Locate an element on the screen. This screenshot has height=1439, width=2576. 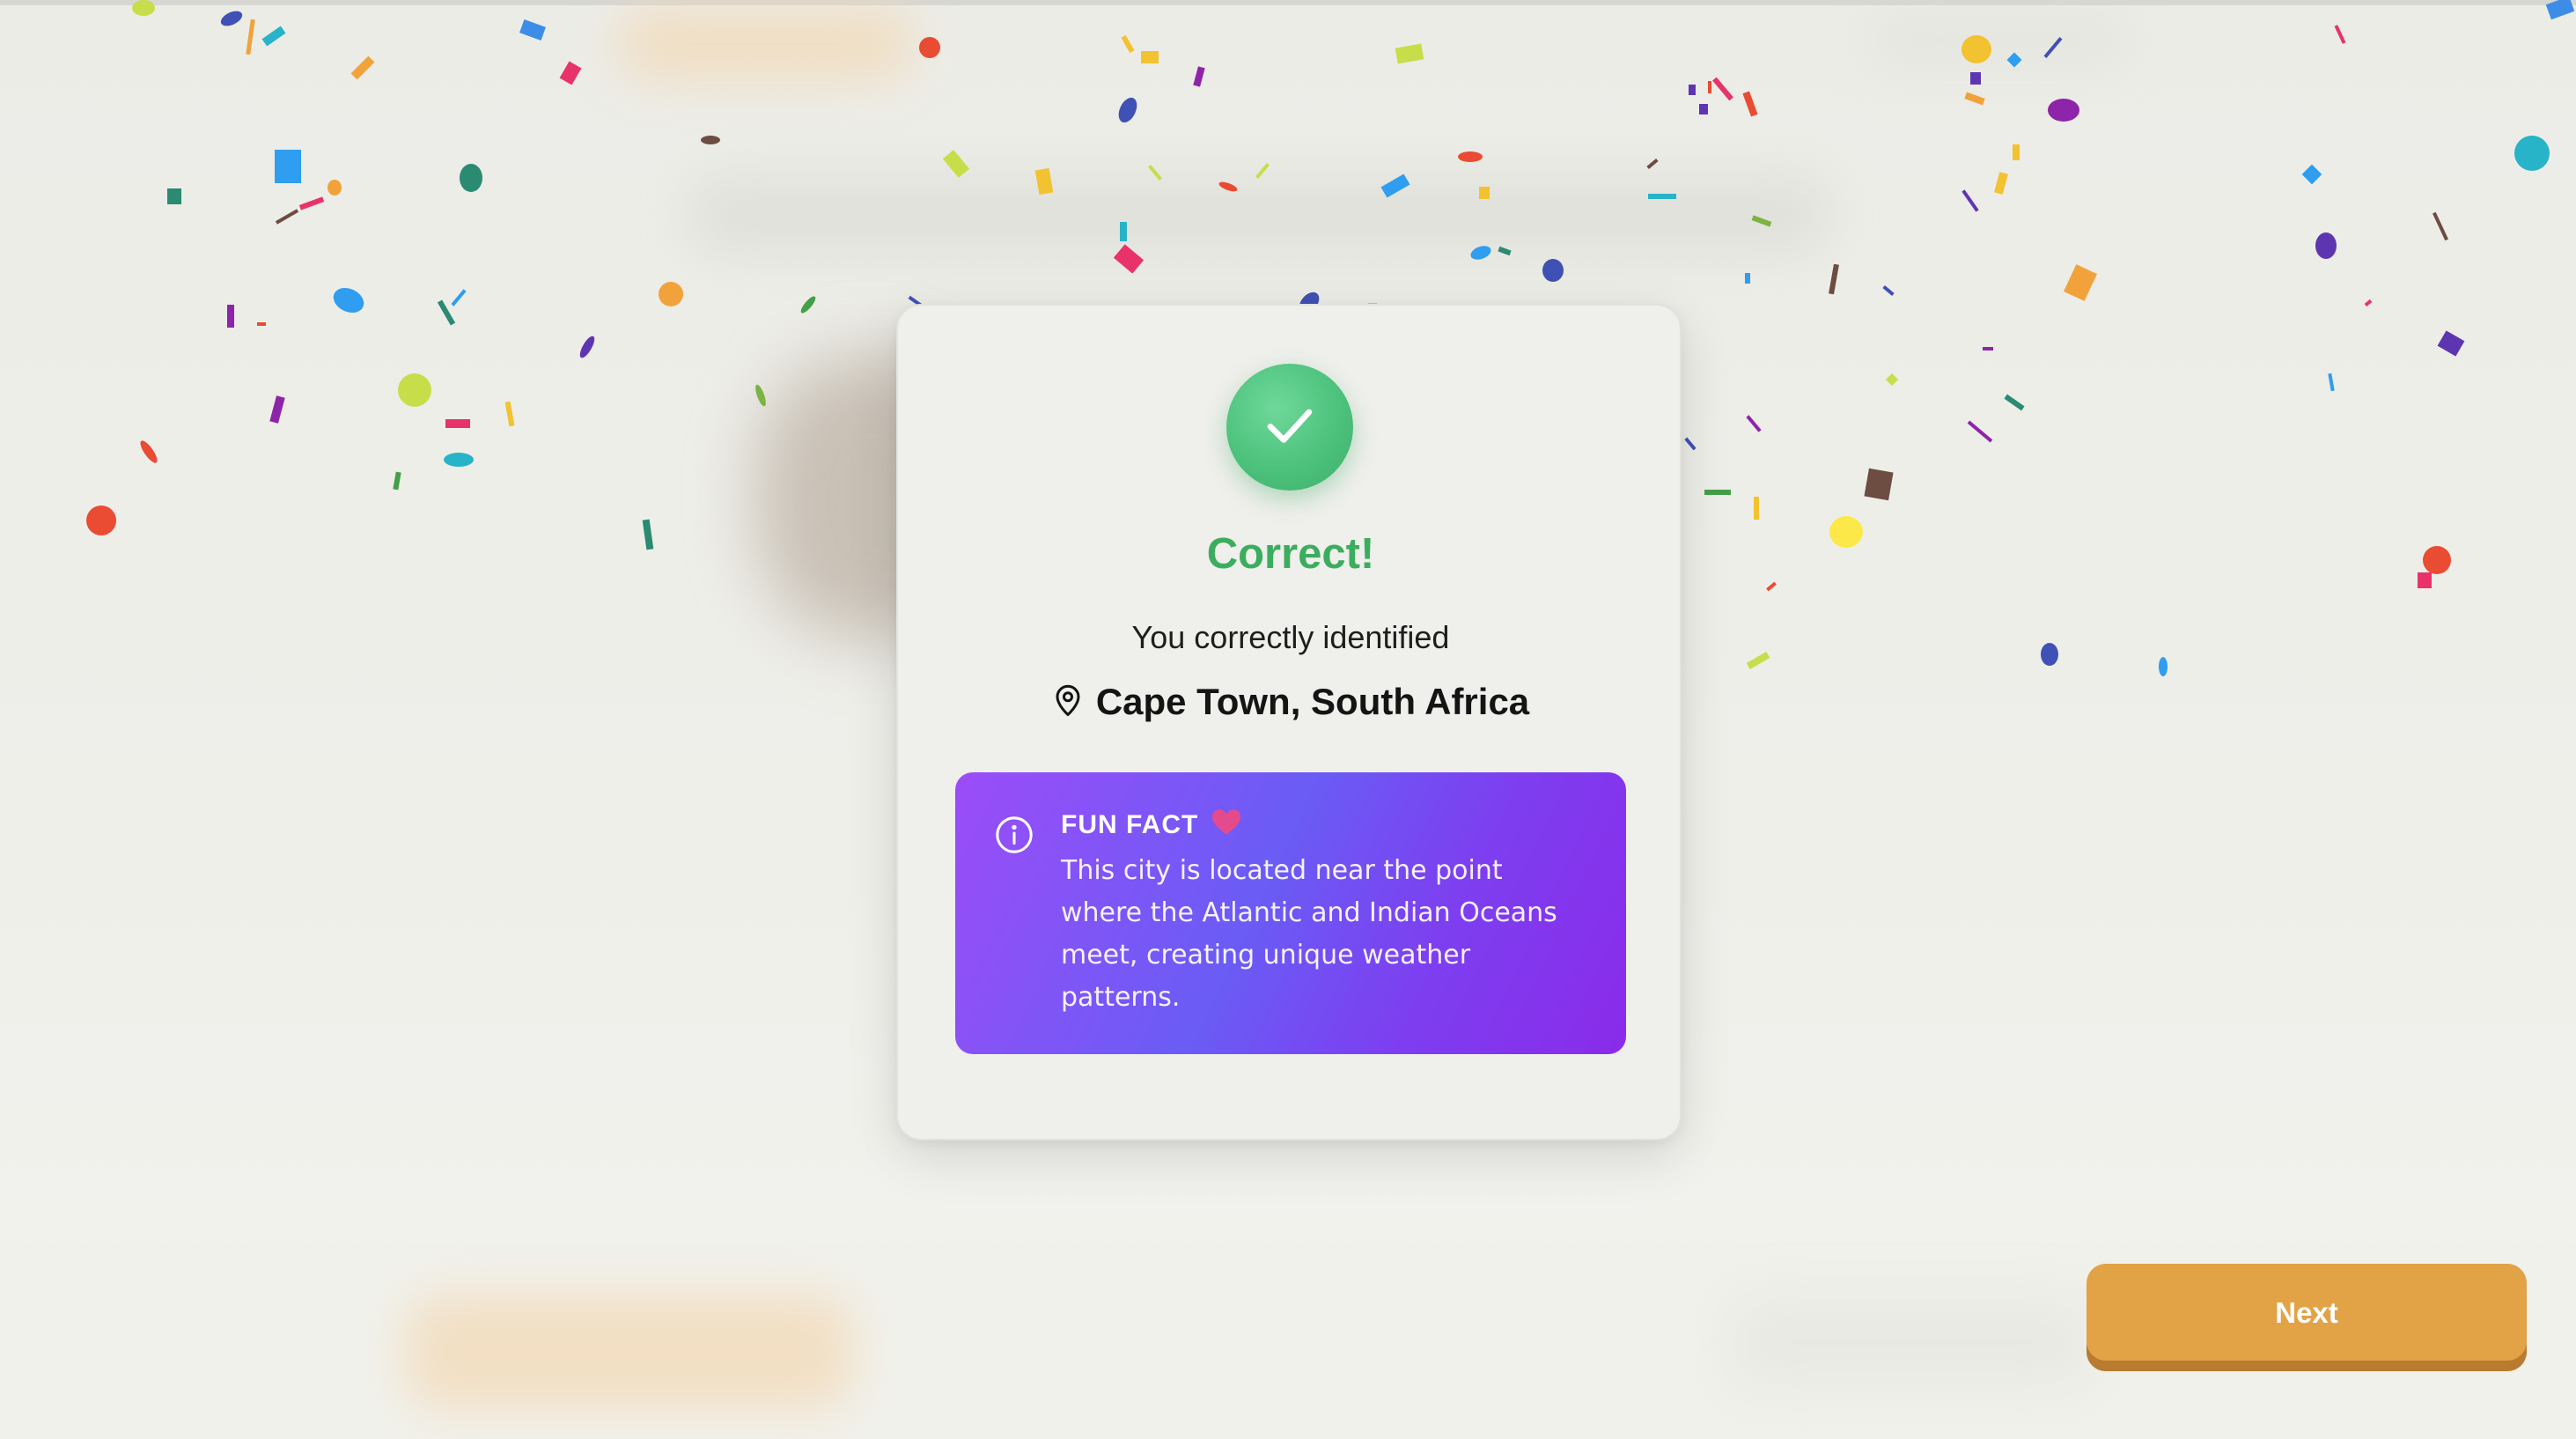
heart-icon is located at coordinates (1226, 825).